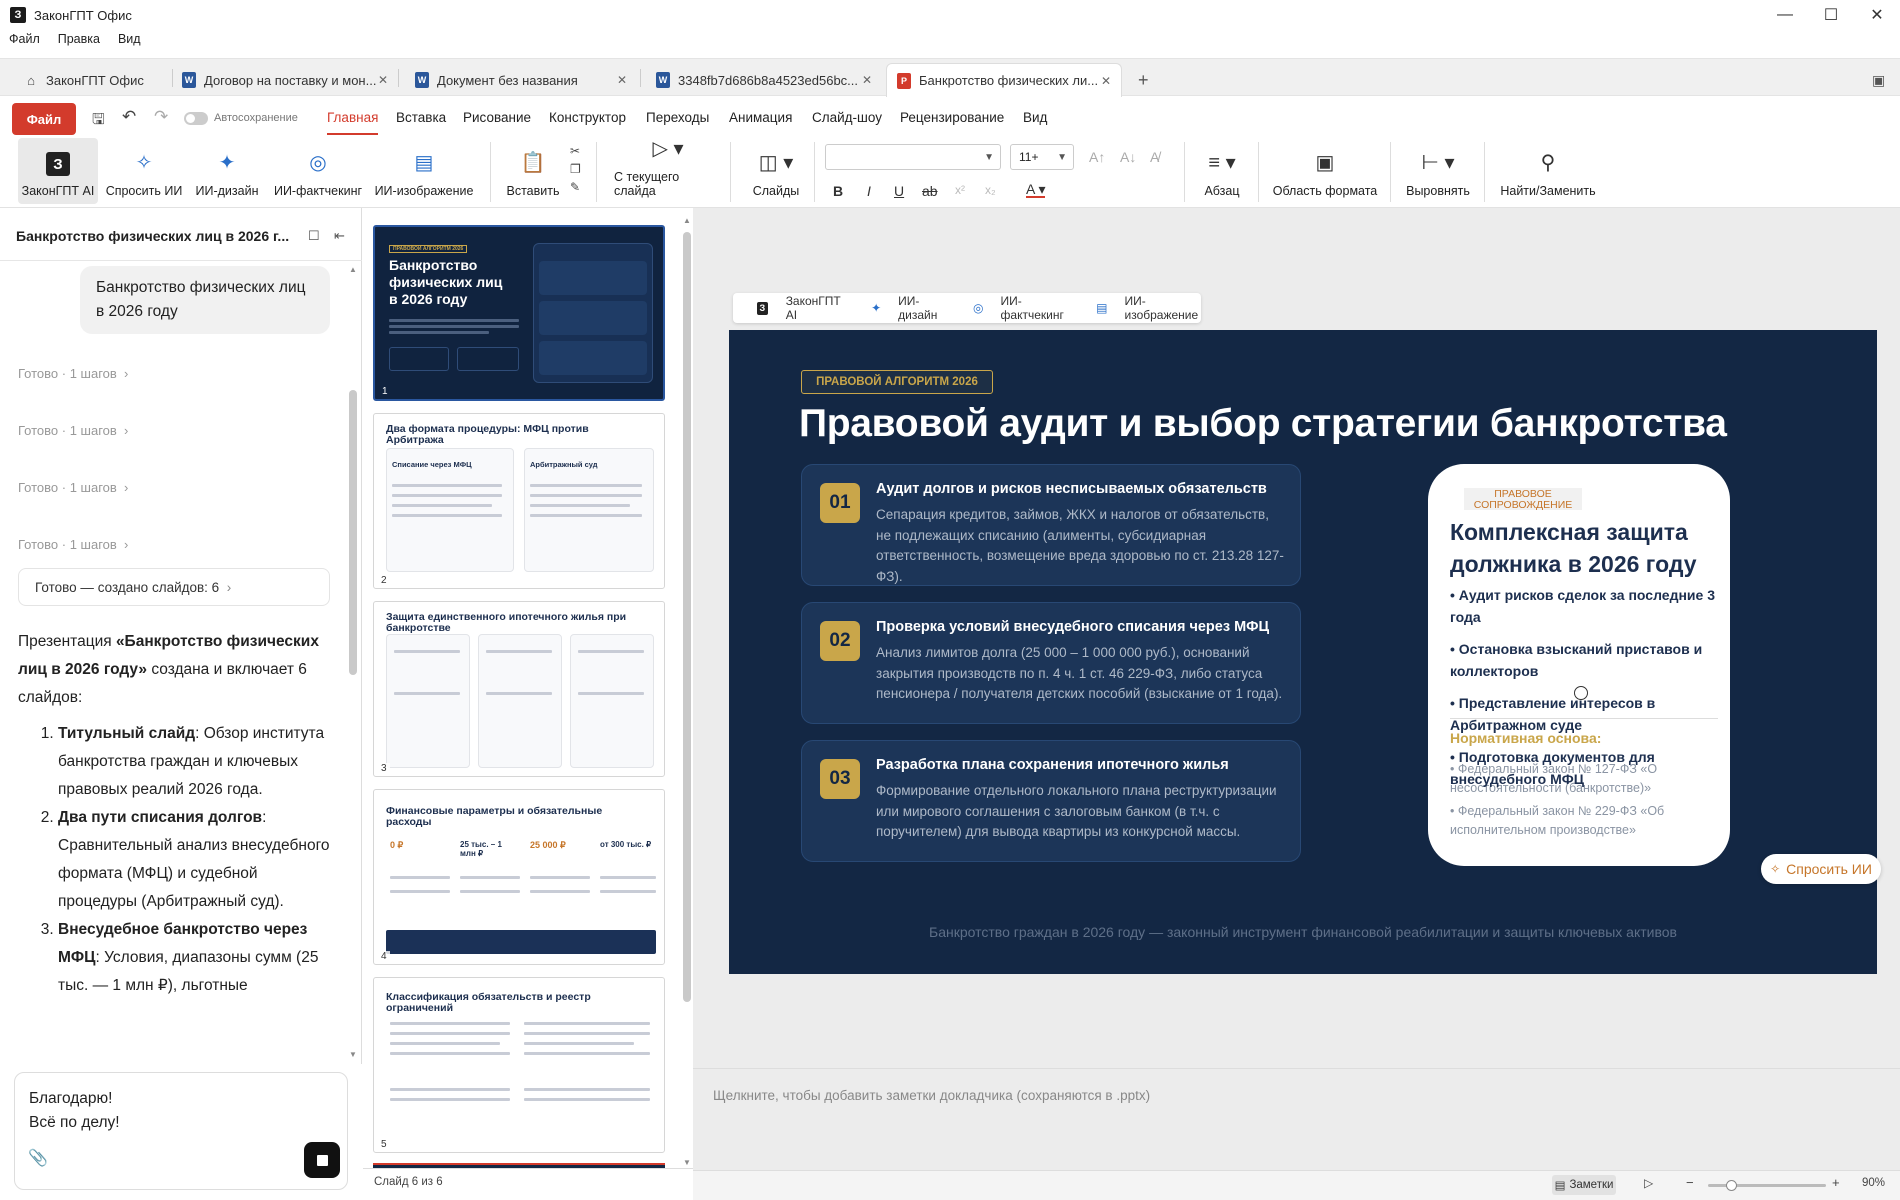  Describe the element at coordinates (952, 117) in the screenshot. I see `ribbon-tab-review: Рецензирование` at that location.